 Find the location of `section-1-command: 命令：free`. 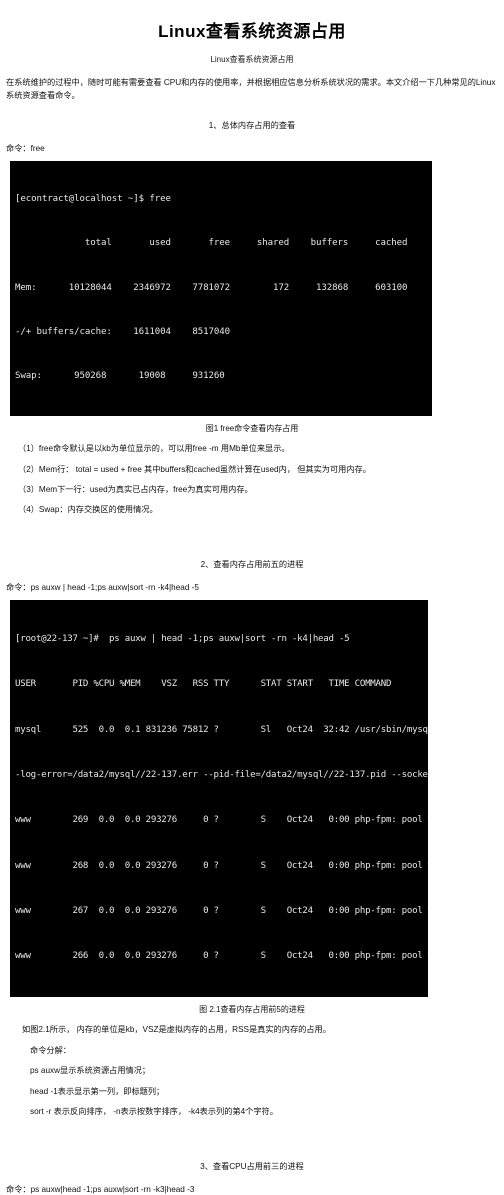

section-1-command: 命令：free is located at coordinates (25, 148).